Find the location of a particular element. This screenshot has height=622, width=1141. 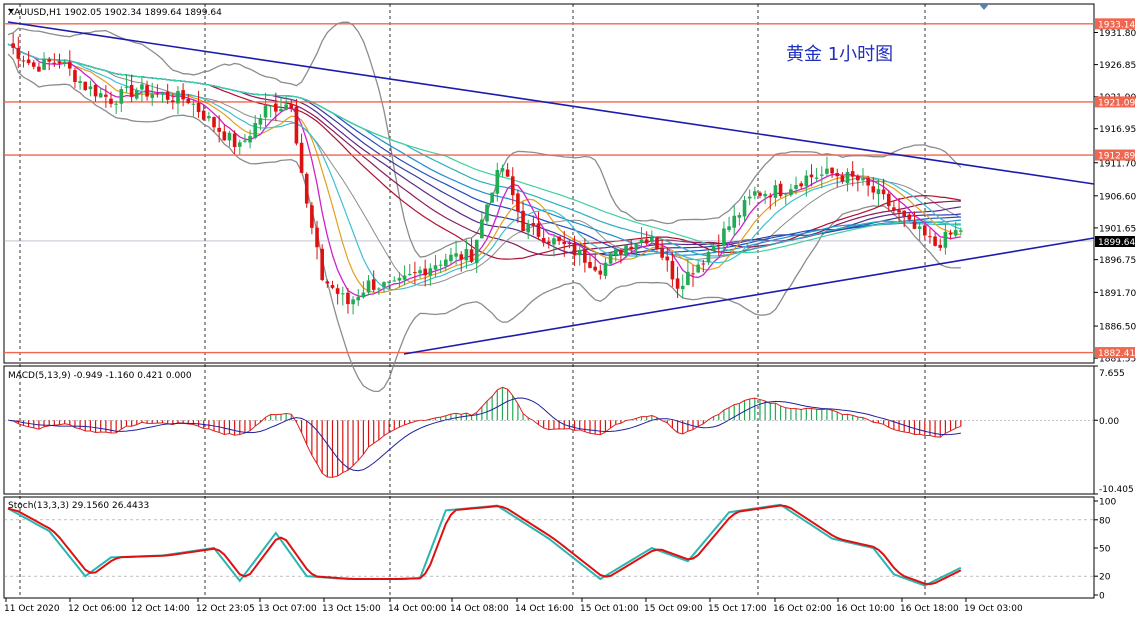

level-tag-label: 1921.09 is located at coordinates (1116, 103).